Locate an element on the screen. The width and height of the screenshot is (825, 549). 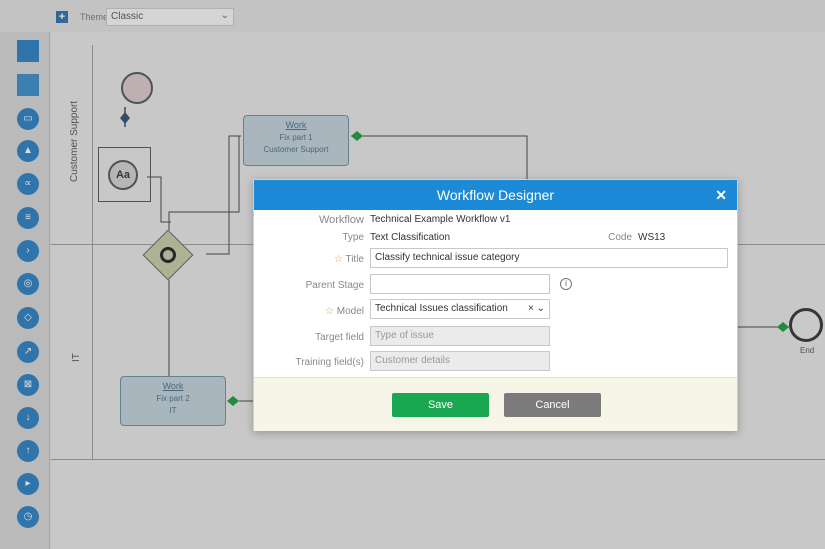
target-field-label: Target field is located at coordinates (339, 337).